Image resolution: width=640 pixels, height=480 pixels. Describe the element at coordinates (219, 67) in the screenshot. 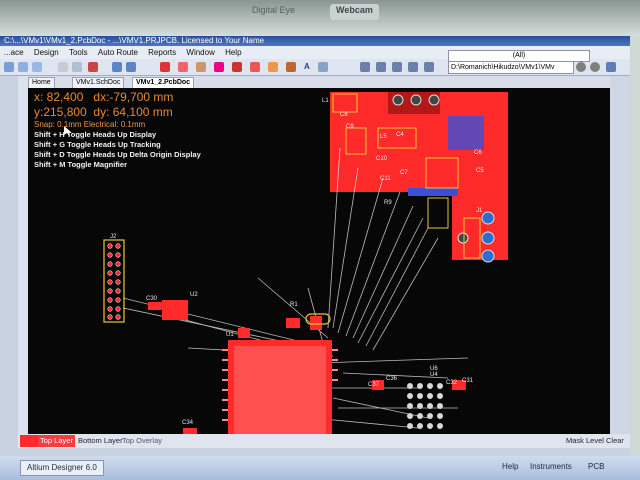

I see `via-icon` at that location.